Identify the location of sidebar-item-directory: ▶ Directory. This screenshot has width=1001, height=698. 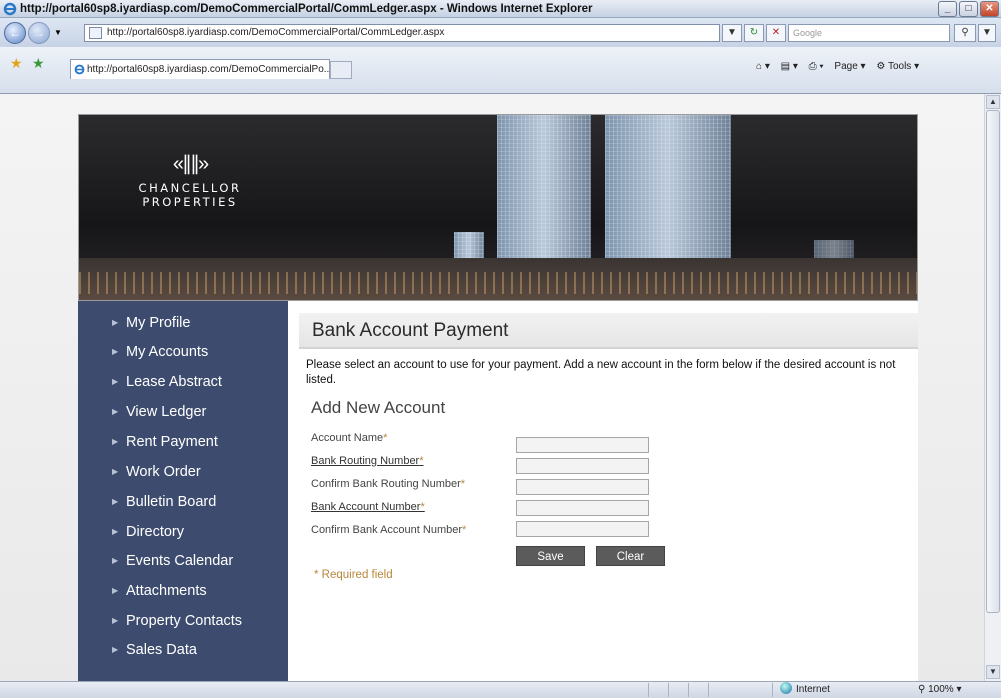
(183, 532).